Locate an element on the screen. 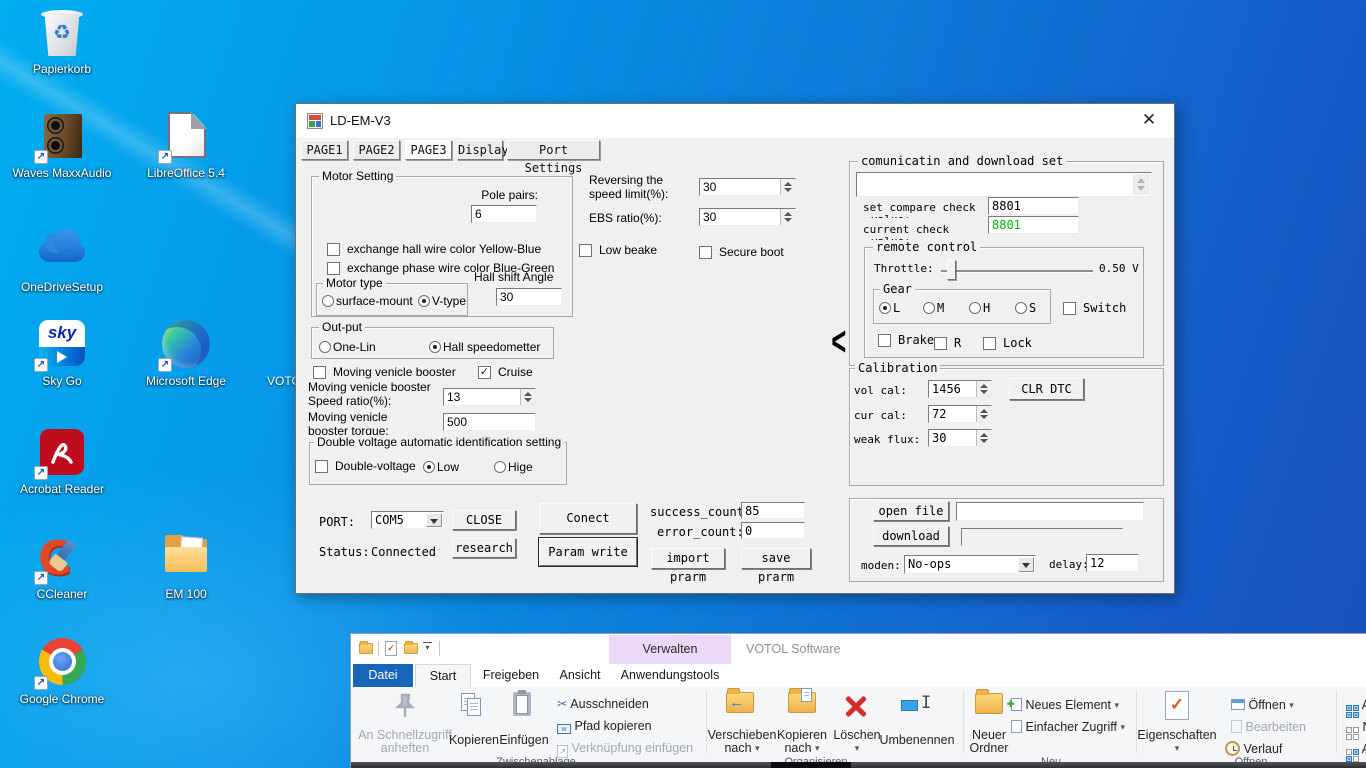  copy-to-button: Kopieren nach ▾ is located at coordinates (802, 742).